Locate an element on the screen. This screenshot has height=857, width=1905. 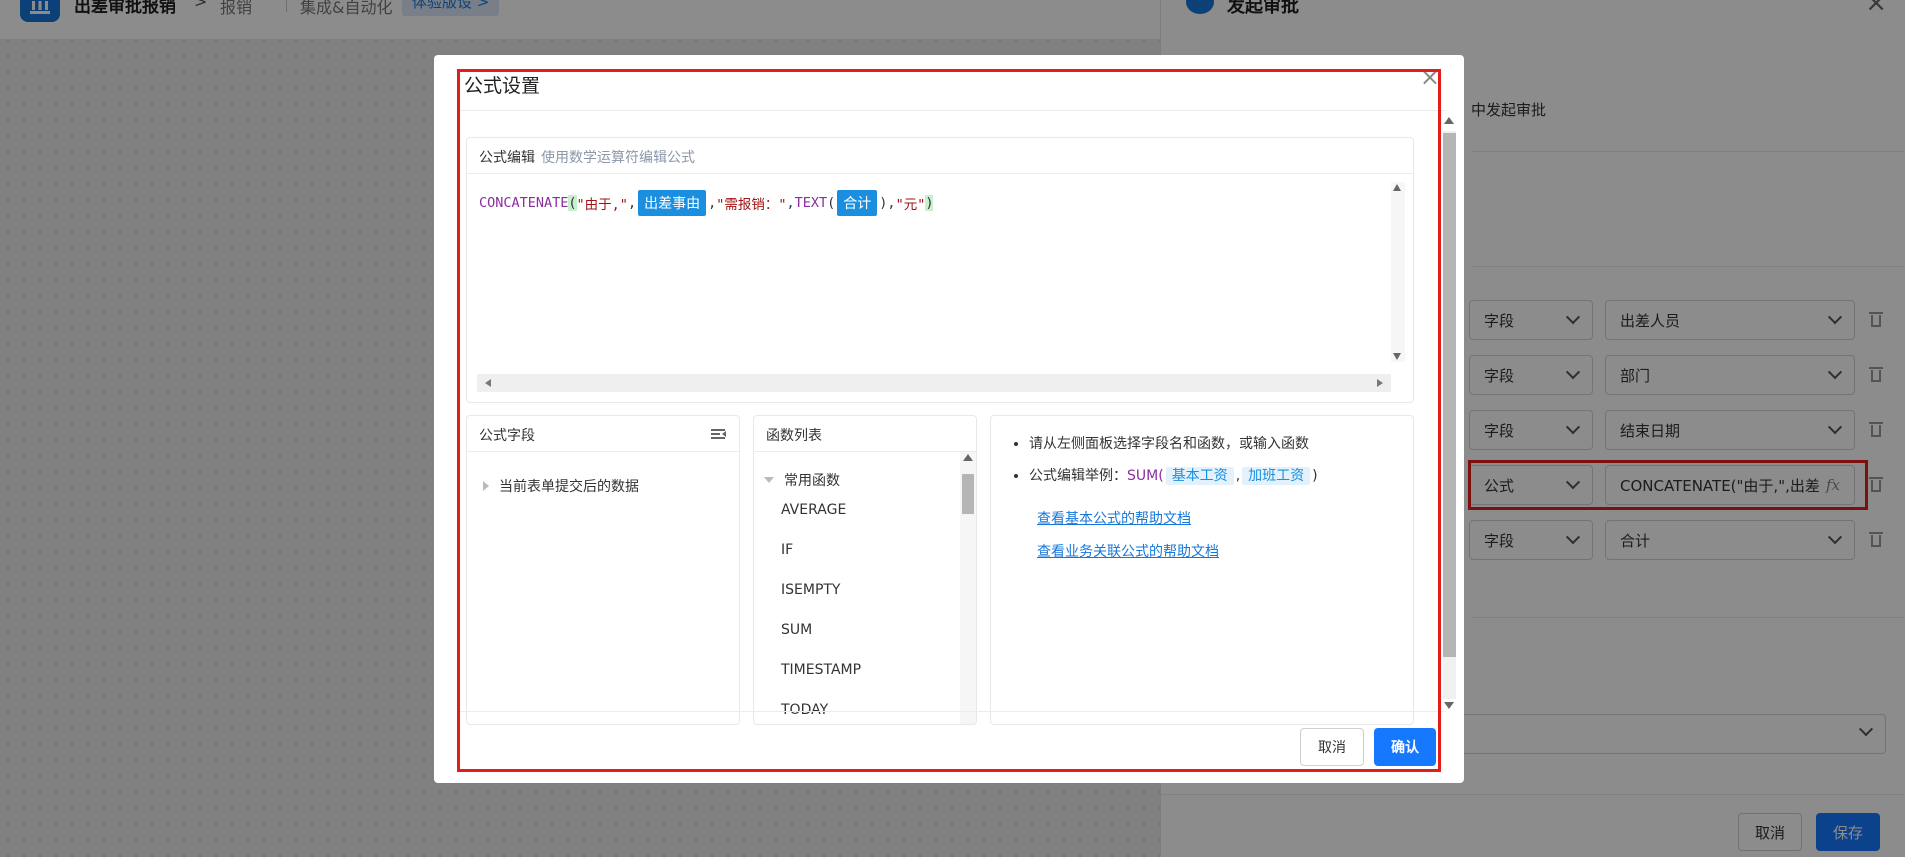
dialog-scrollbar is located at coordinates (1448, 413).